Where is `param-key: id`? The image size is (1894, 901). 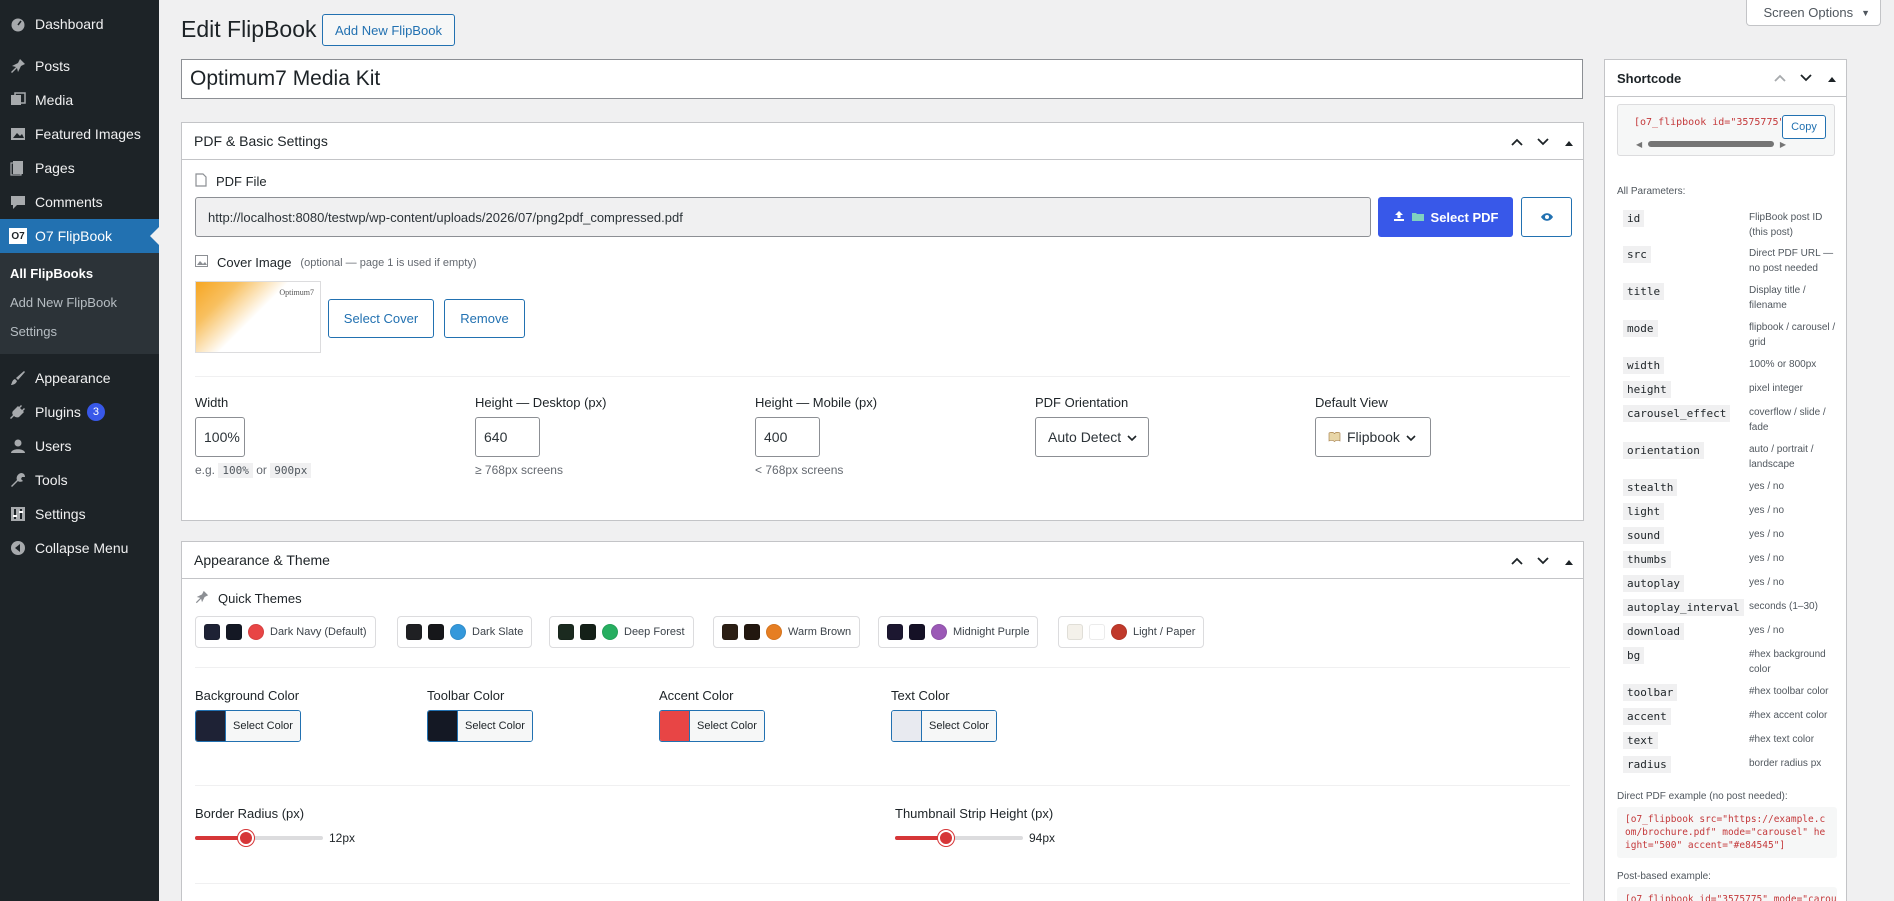
param-key: id is located at coordinates (1634, 218).